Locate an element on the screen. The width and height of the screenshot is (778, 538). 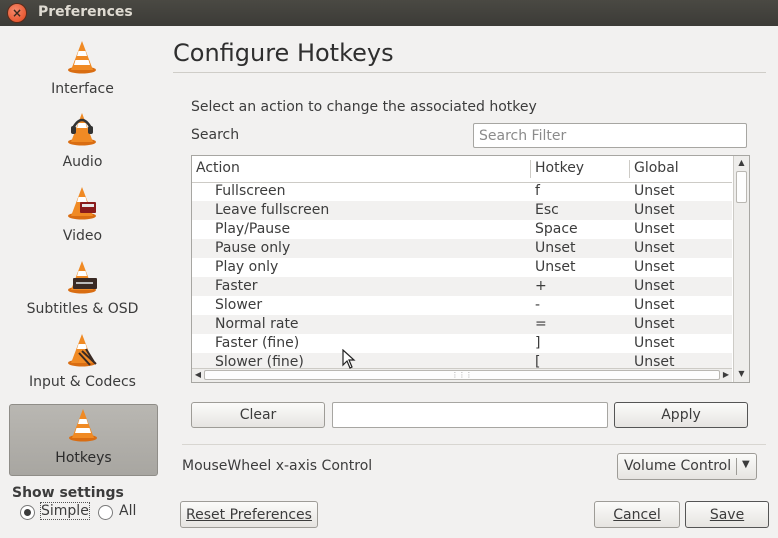
vlc-cone-icon is located at coordinates (82, 57).